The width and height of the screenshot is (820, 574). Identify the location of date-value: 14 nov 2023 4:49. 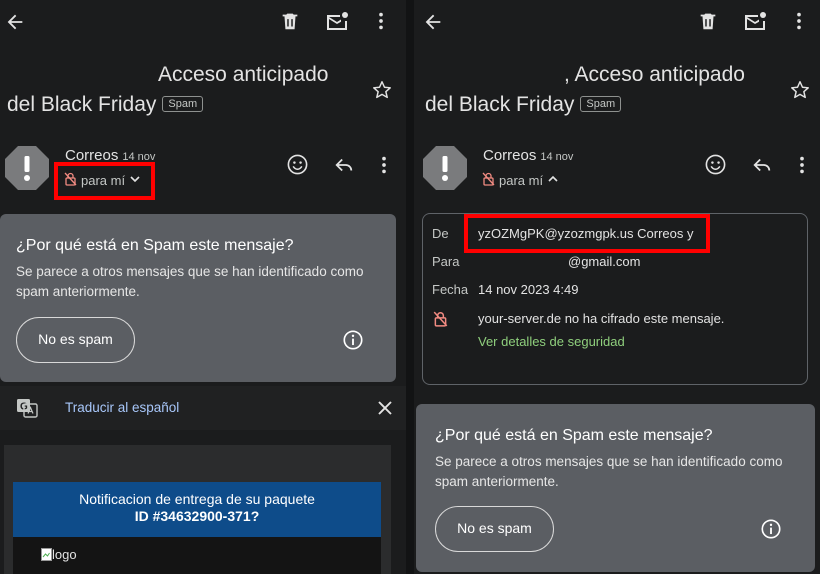
(528, 289).